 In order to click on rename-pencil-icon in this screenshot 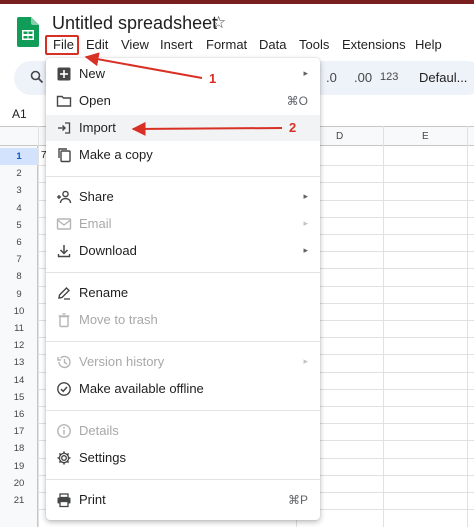, I will do `click(64, 293)`.